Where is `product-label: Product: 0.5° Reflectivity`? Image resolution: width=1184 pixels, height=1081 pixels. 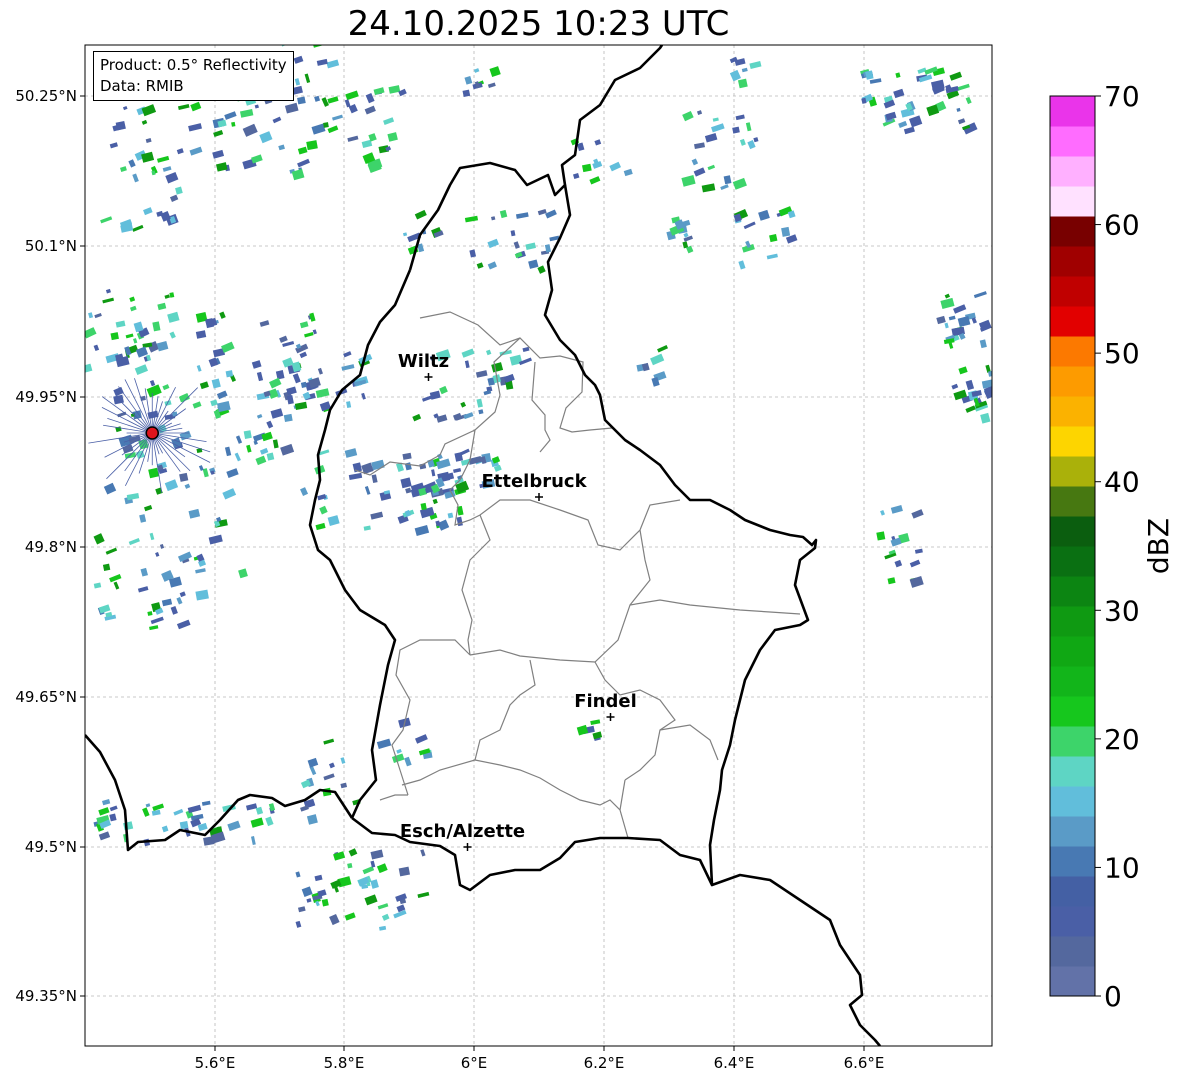 product-label: Product: 0.5° Reflectivity is located at coordinates (193, 65).